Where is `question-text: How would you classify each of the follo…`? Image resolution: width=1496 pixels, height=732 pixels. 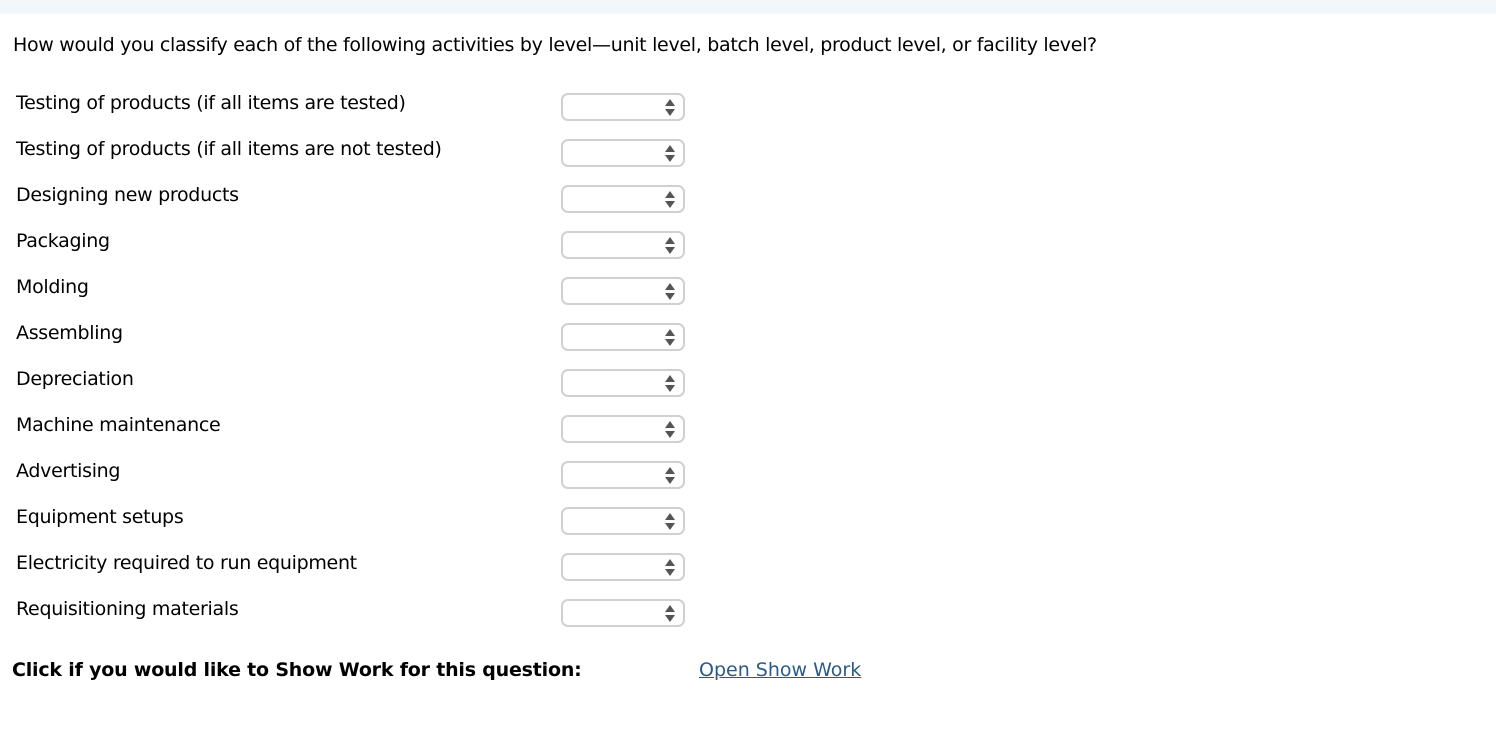
question-text: How would you classify each of the follo… is located at coordinates (555, 45).